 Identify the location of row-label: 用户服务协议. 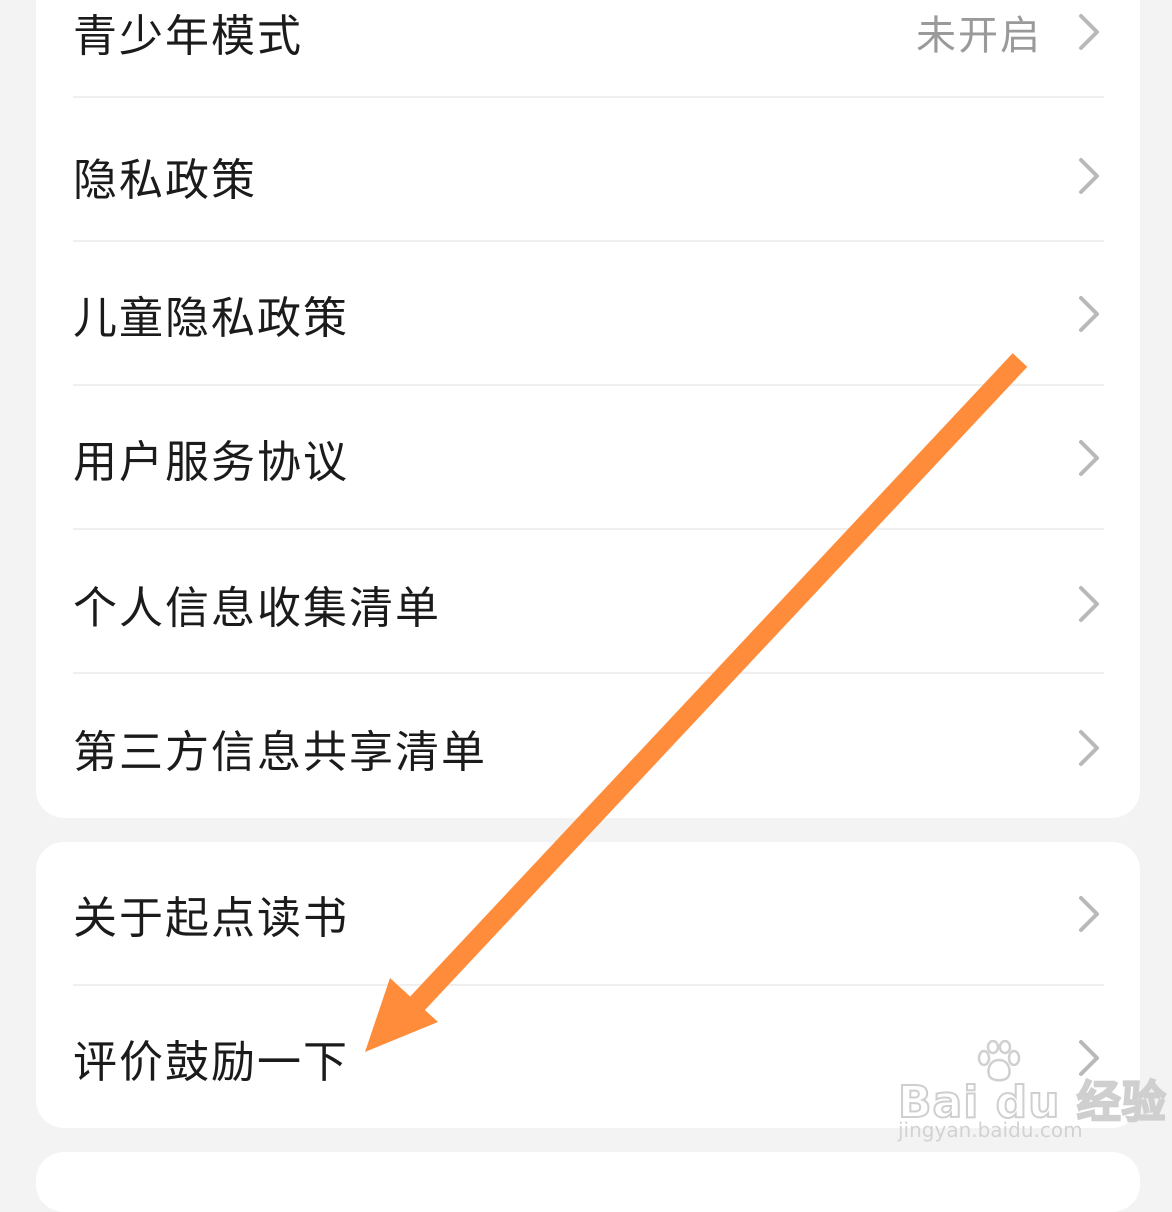
(211, 462).